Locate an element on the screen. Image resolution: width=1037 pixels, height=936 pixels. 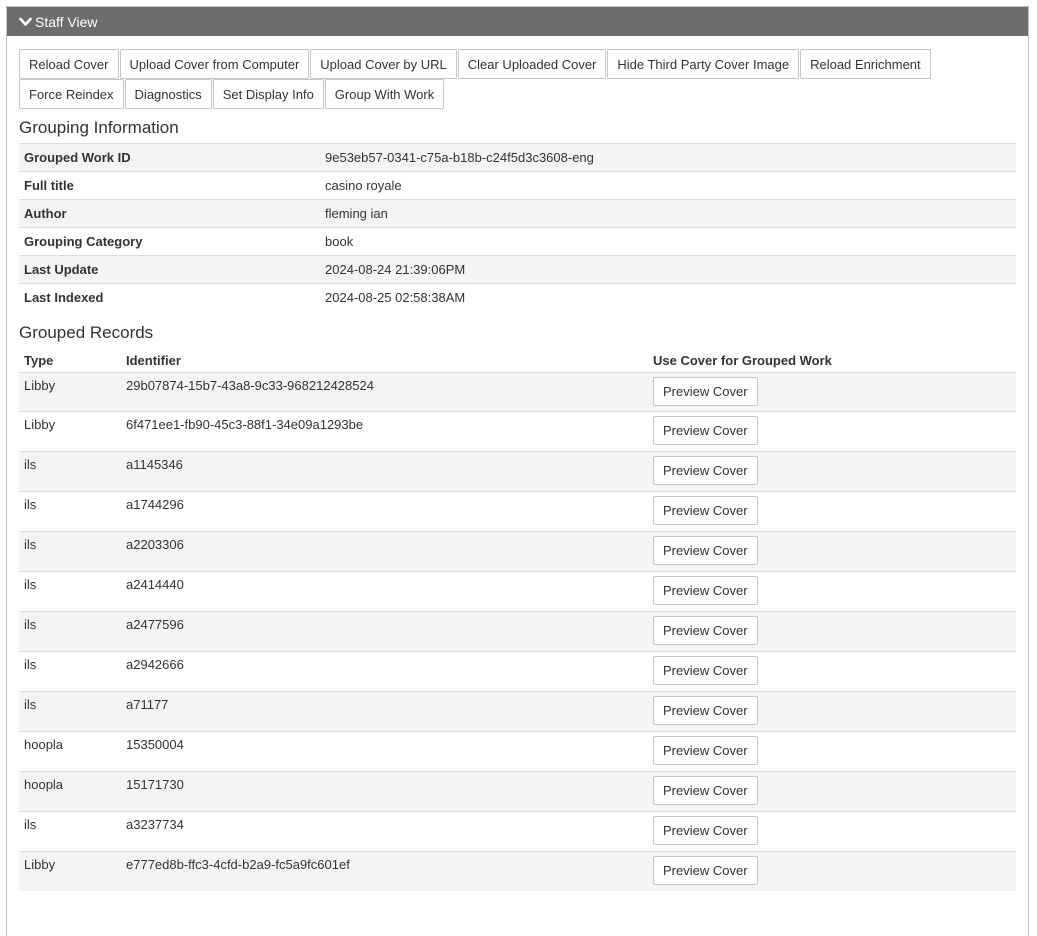
info-value: casino royale is located at coordinates (668, 185).